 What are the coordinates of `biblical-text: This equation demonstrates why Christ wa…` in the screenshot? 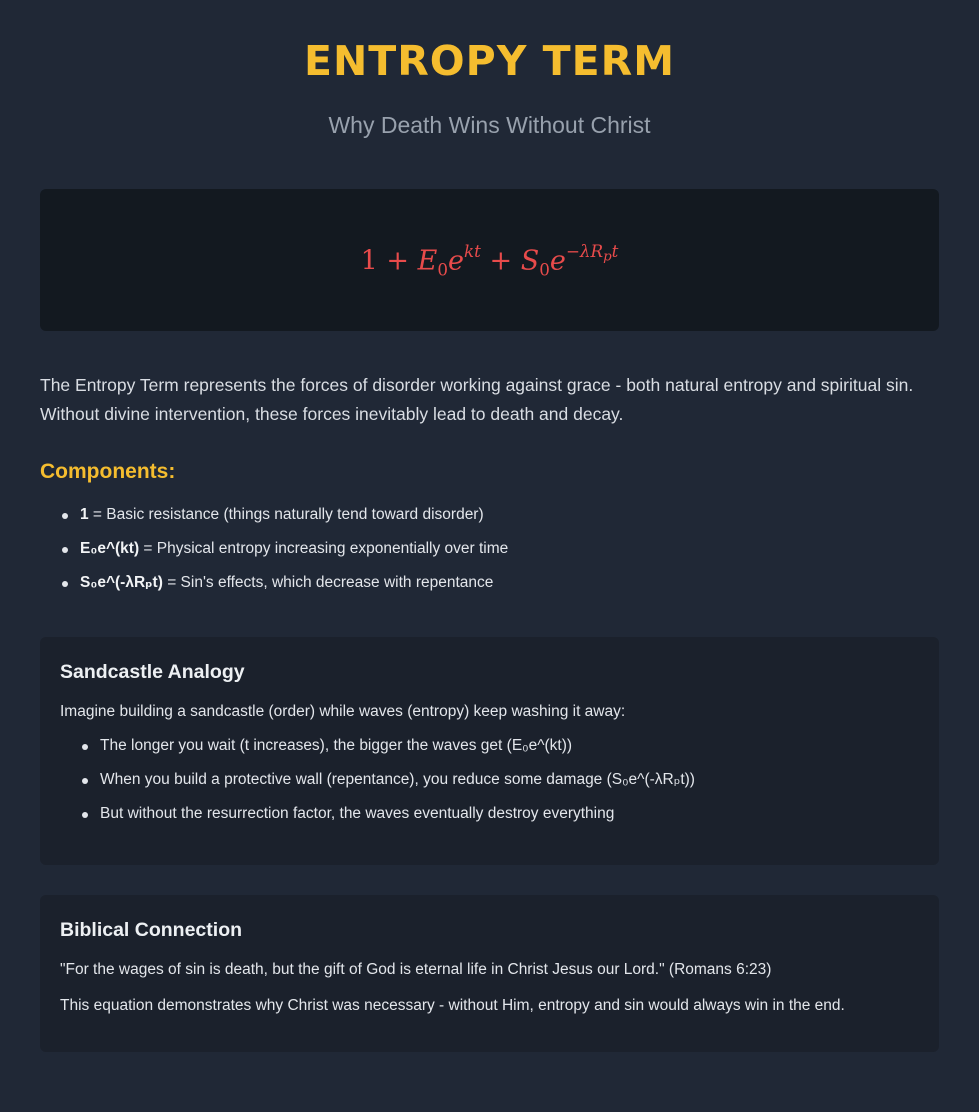 It's located at (452, 1005).